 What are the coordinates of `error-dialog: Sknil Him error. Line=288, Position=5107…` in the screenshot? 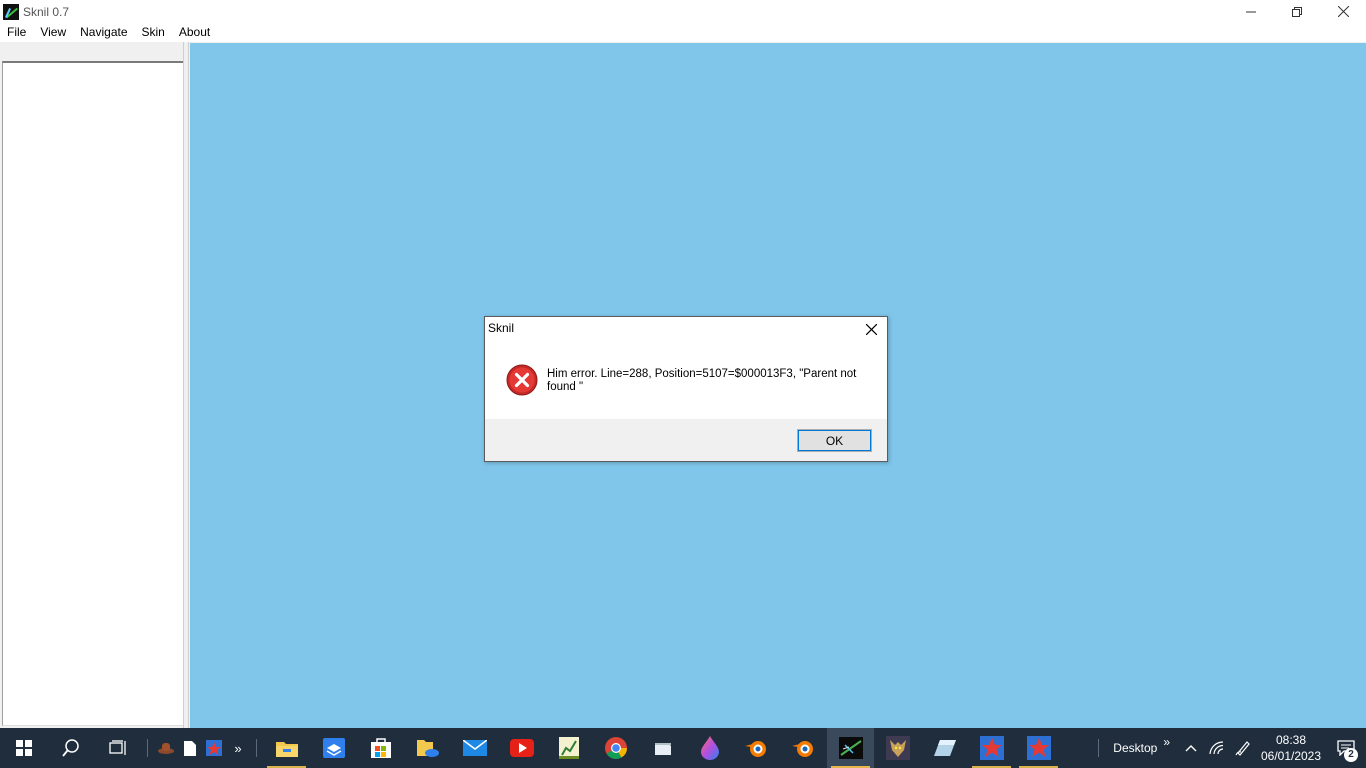 It's located at (686, 389).